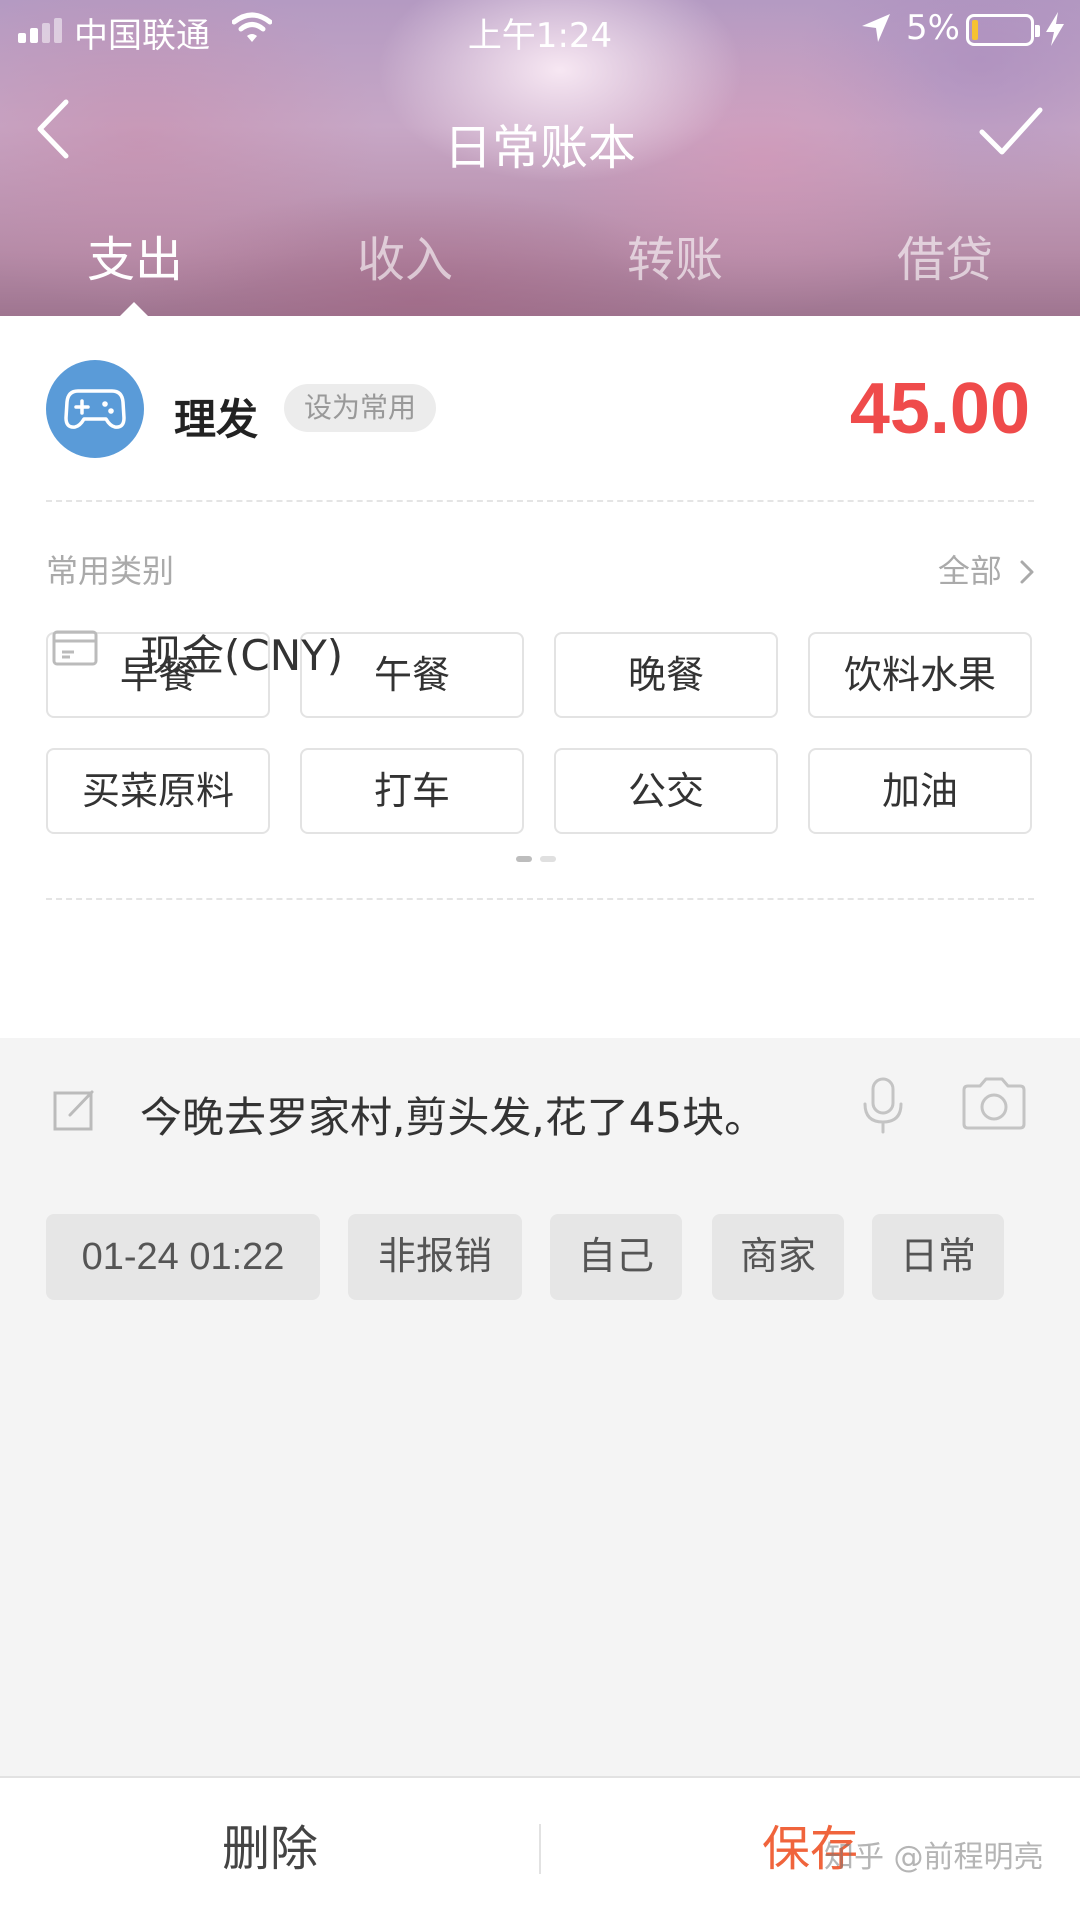 The height and width of the screenshot is (1921, 1080). Describe the element at coordinates (158, 791) in the screenshot. I see `category-chip: 买菜原料` at that location.